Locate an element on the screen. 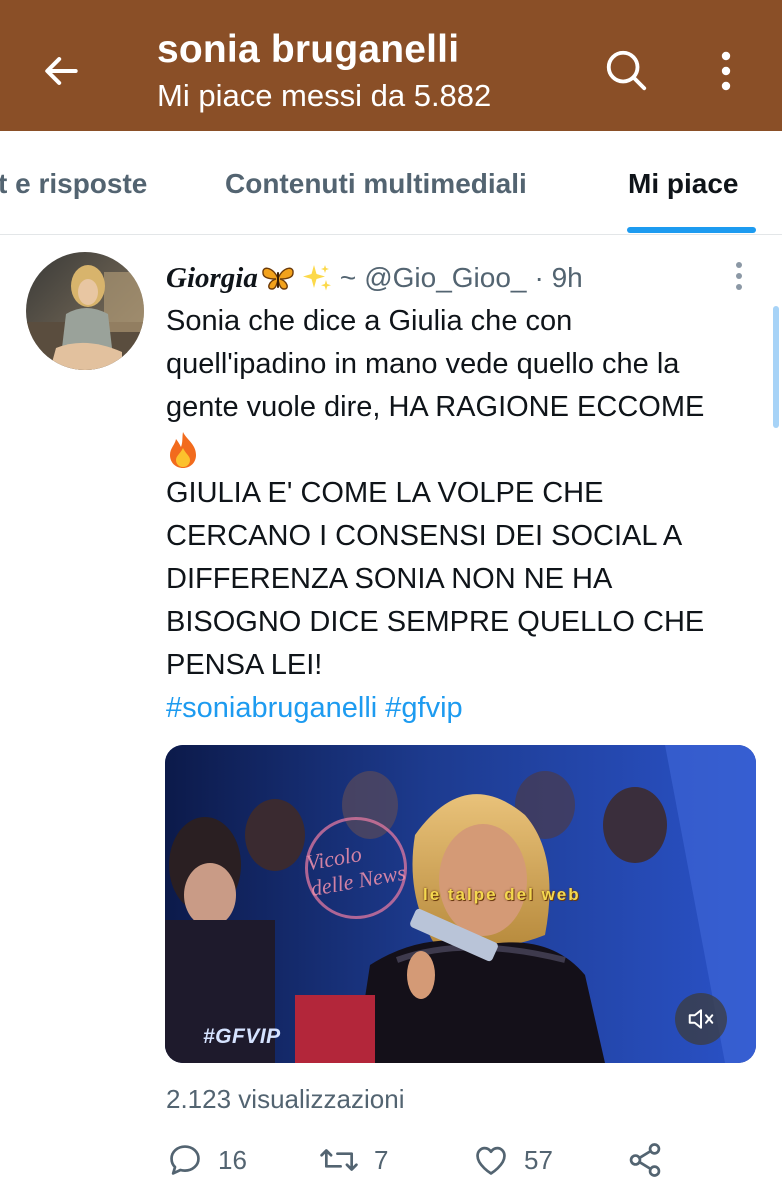  gfvip-logo: #GFVIP is located at coordinates (242, 1036).